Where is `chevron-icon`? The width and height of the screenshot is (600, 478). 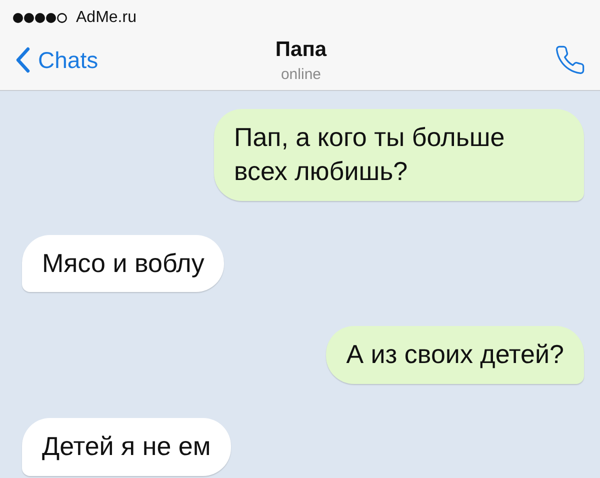 chevron-icon is located at coordinates (23, 60).